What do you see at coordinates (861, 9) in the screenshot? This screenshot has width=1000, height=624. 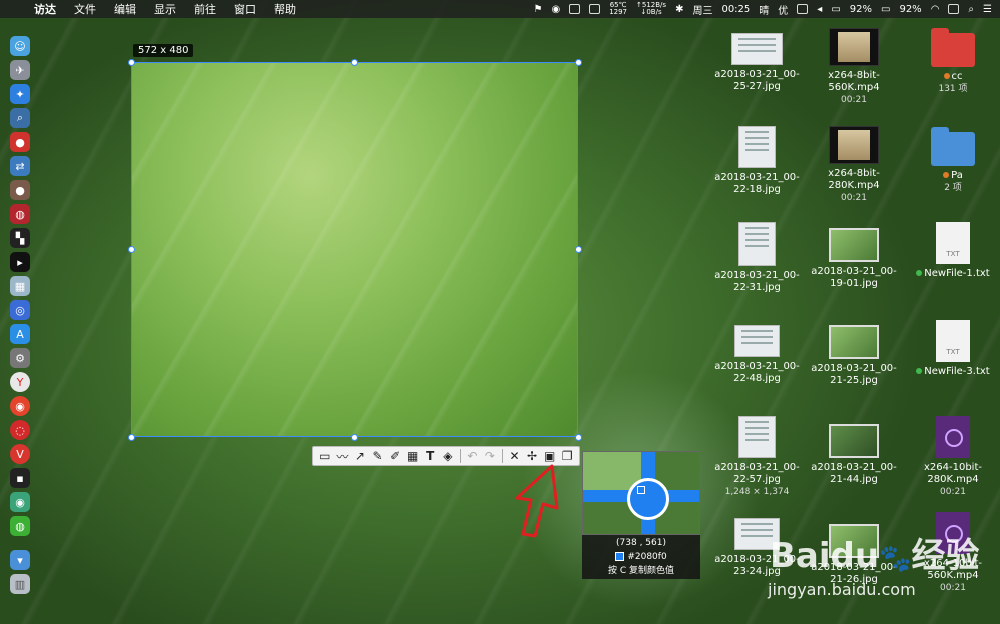 I see `battery-percent-1: 92%` at bounding box center [861, 9].